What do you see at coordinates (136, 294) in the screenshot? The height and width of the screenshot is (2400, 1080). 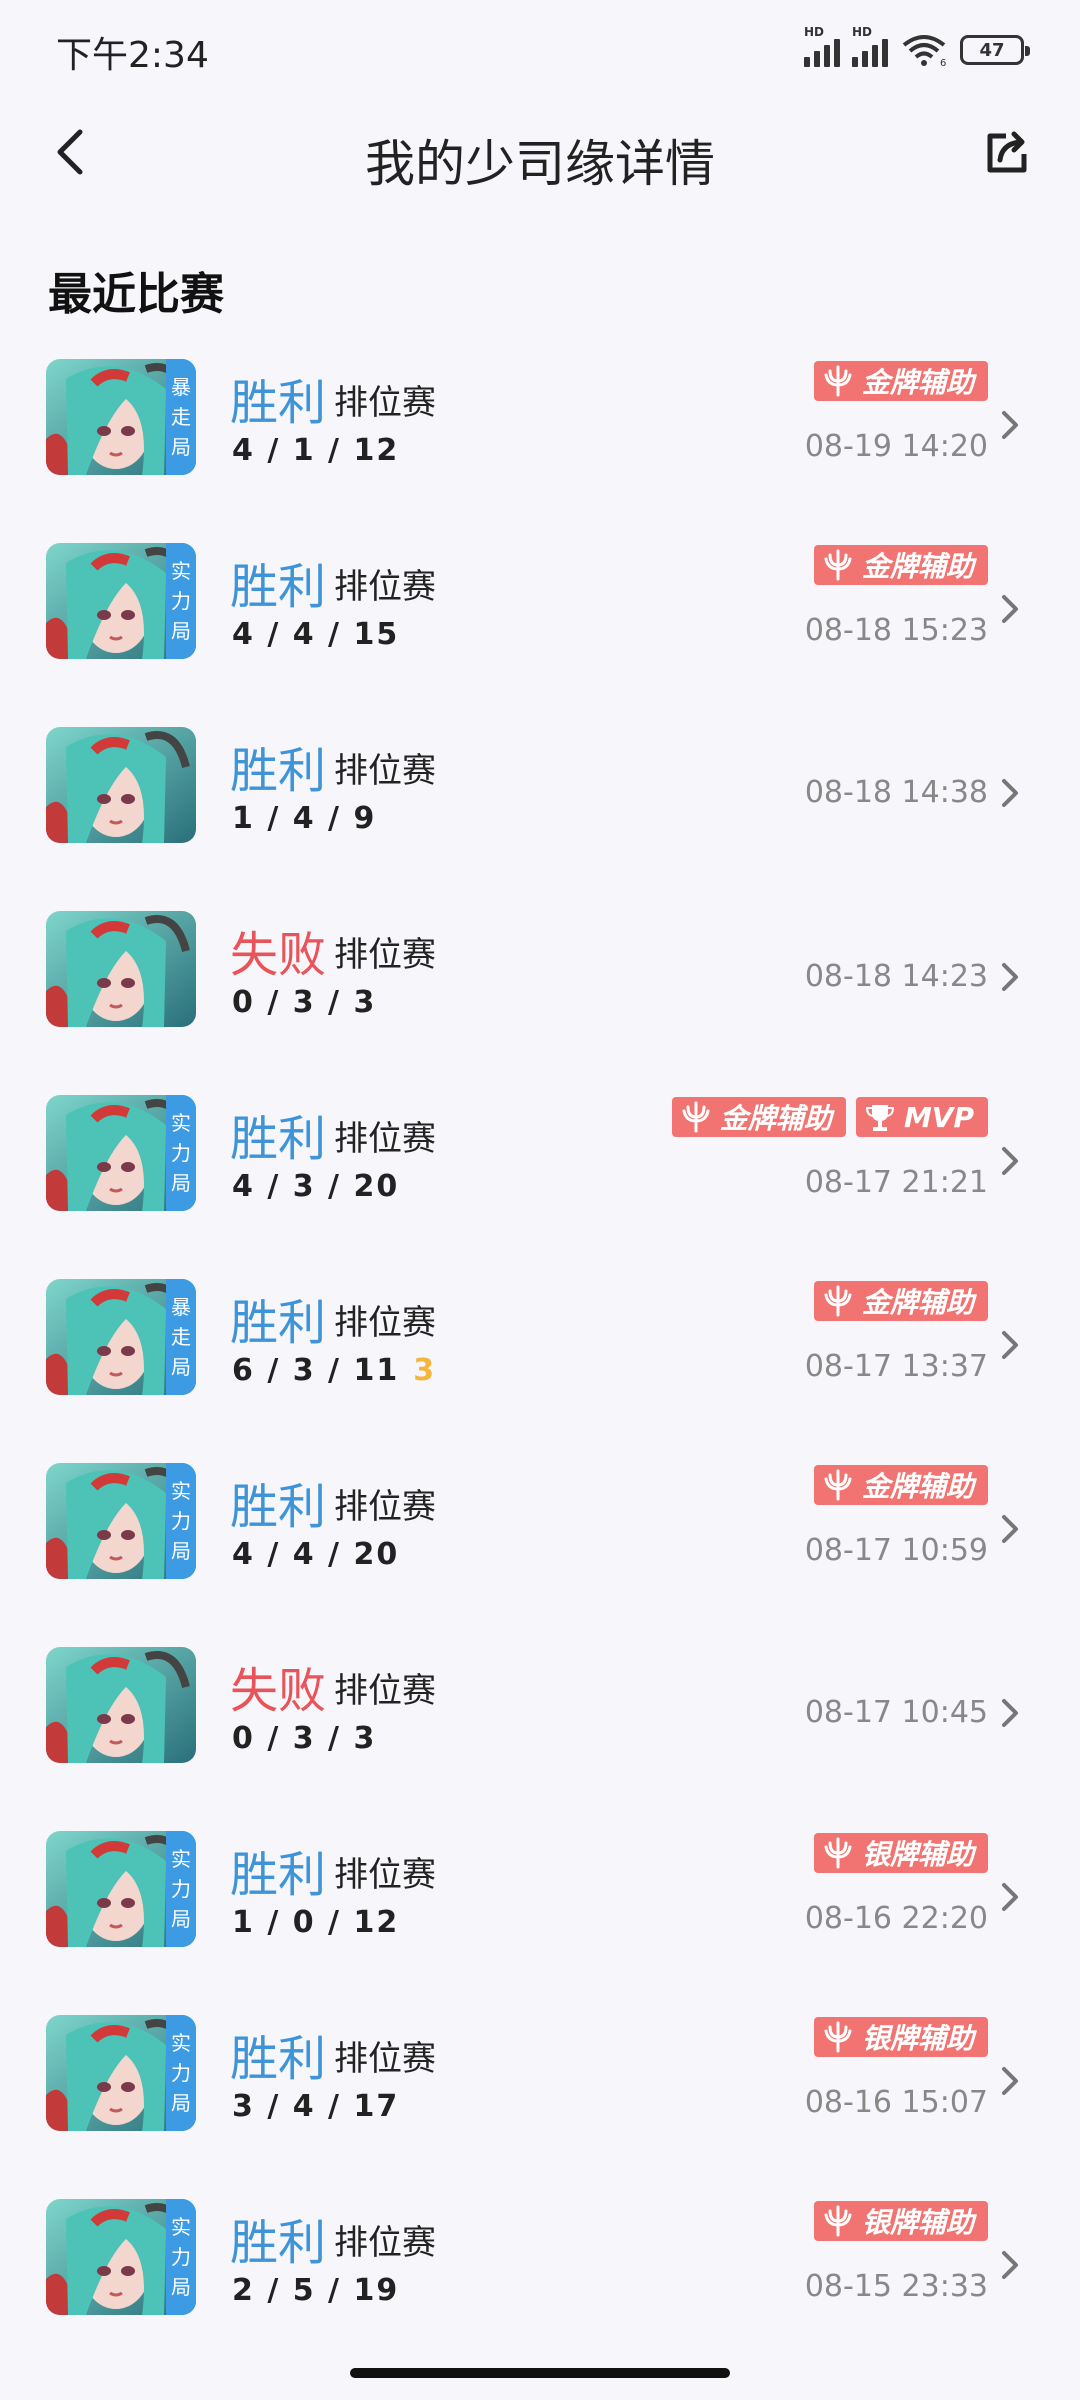 I see `section-title: 最近比赛` at bounding box center [136, 294].